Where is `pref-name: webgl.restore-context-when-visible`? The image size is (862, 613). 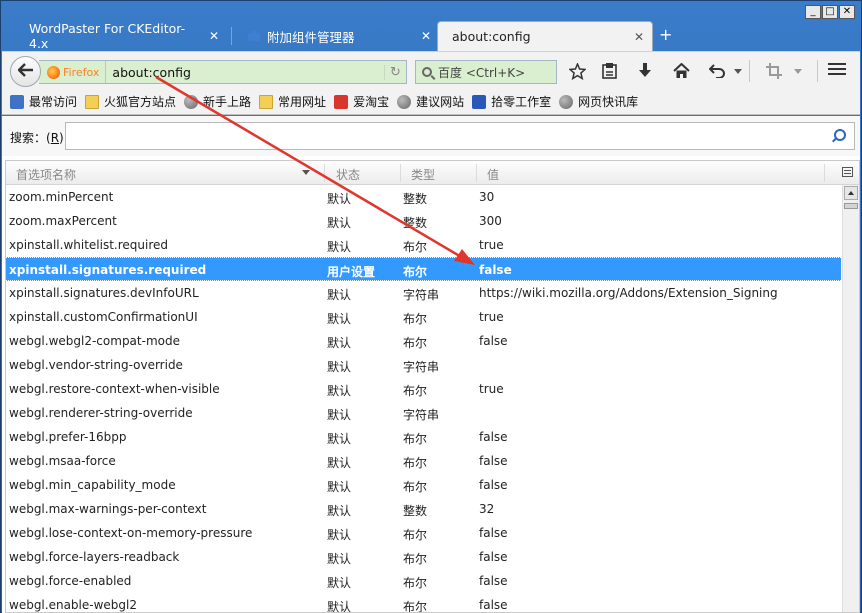 pref-name: webgl.restore-context-when-visible is located at coordinates (114, 389).